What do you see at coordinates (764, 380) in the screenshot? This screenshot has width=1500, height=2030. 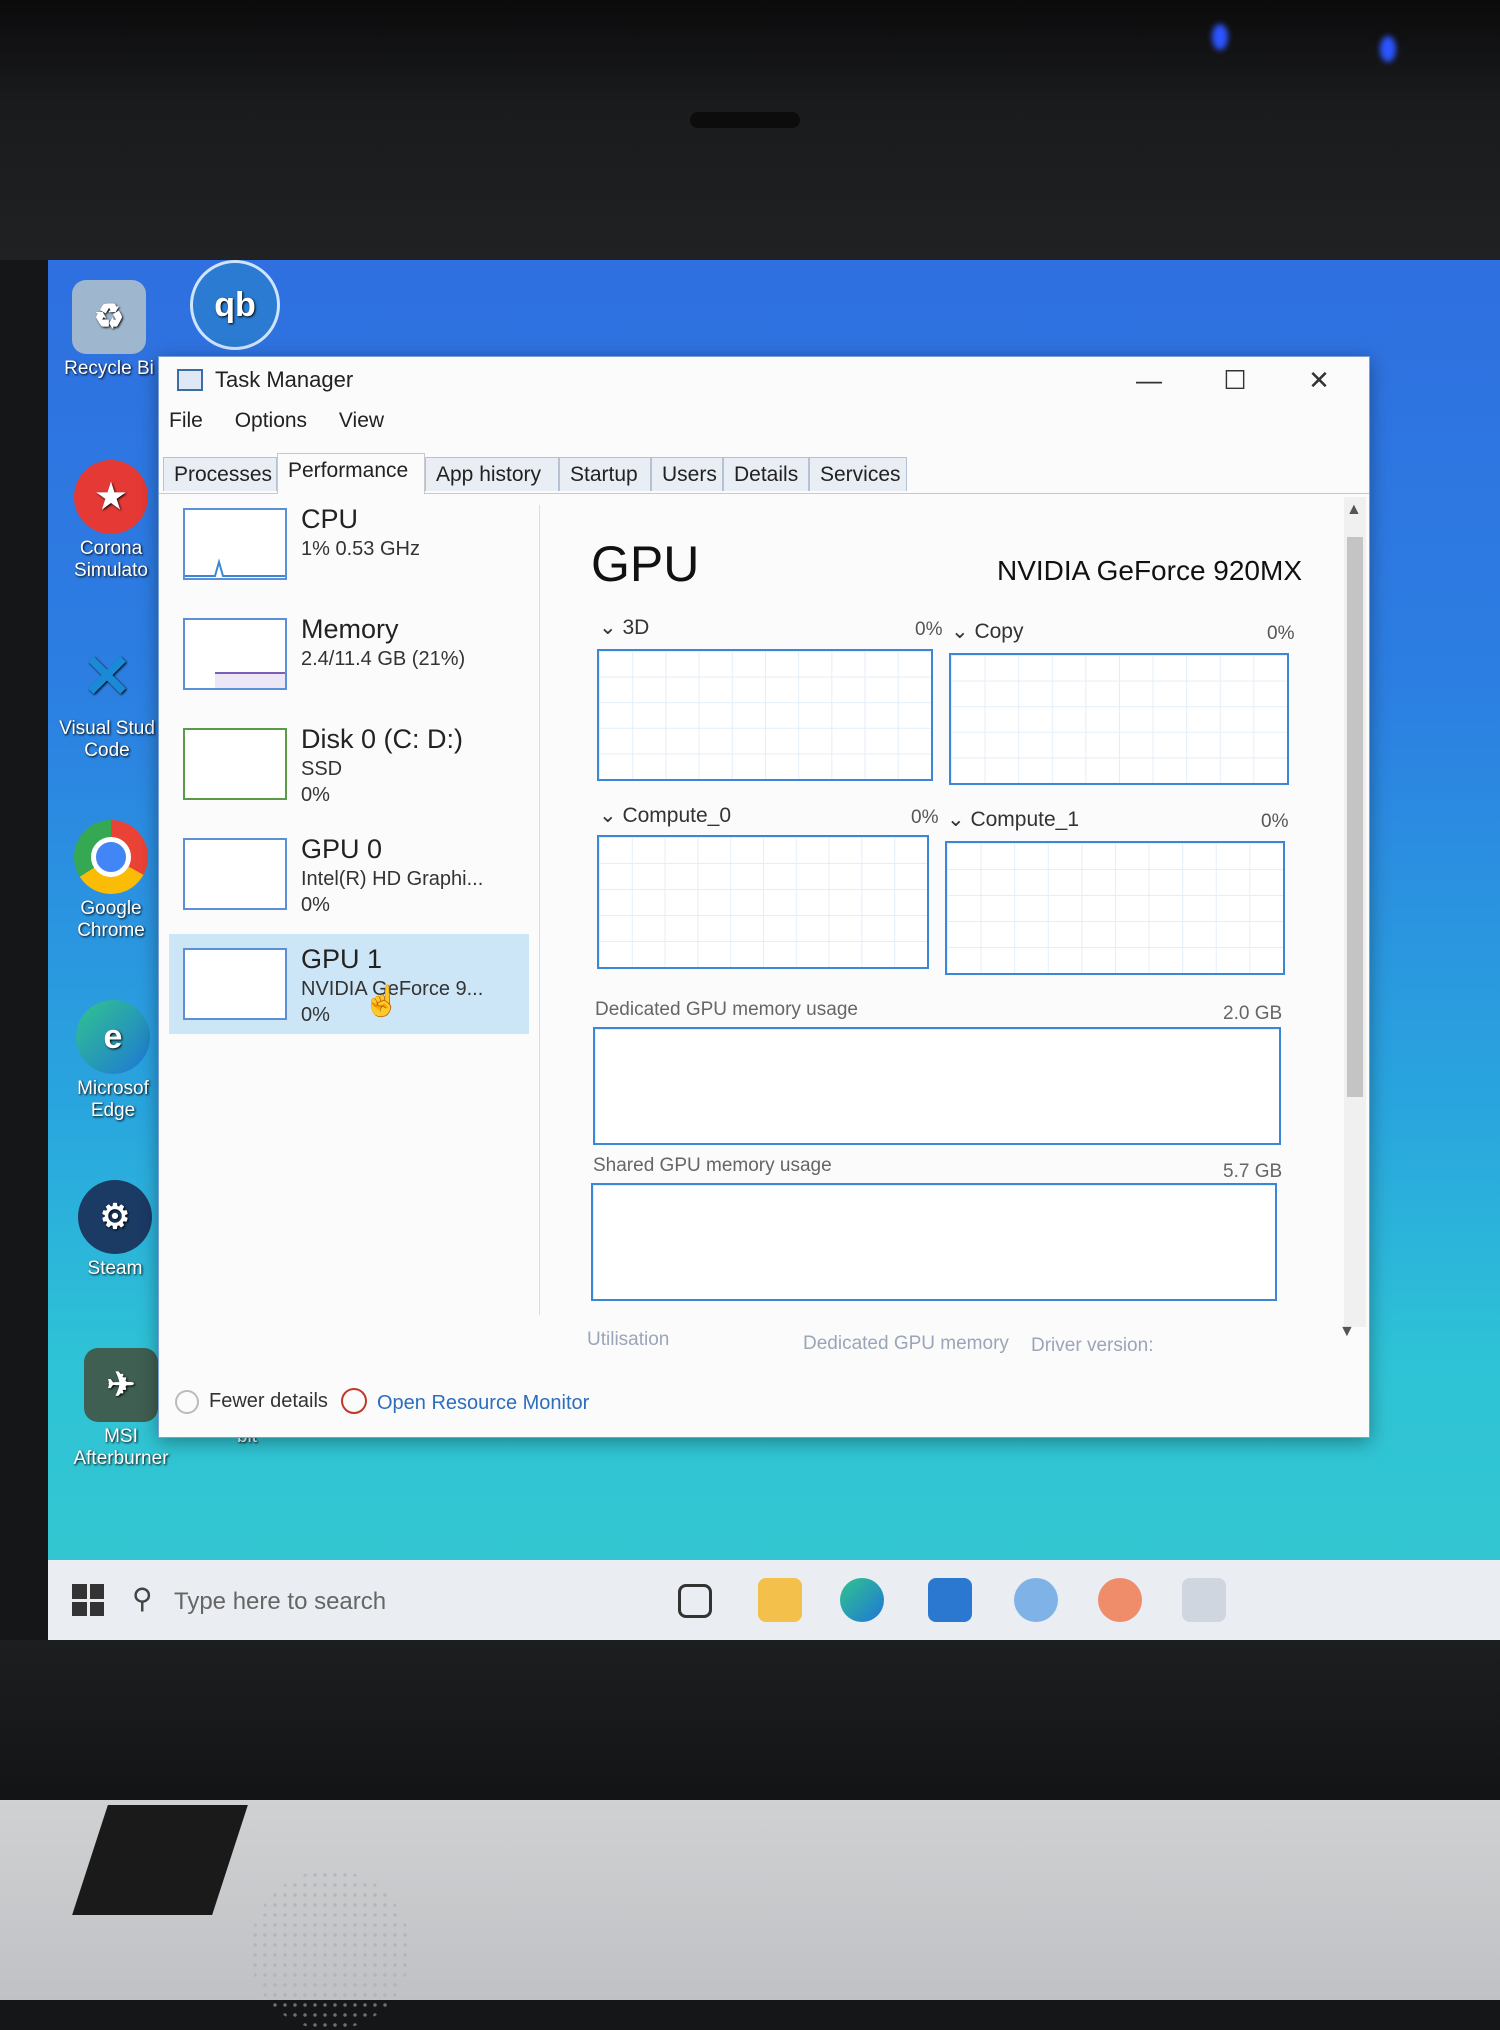 I see `title-bar: Task Manager — ☐ ✕` at bounding box center [764, 380].